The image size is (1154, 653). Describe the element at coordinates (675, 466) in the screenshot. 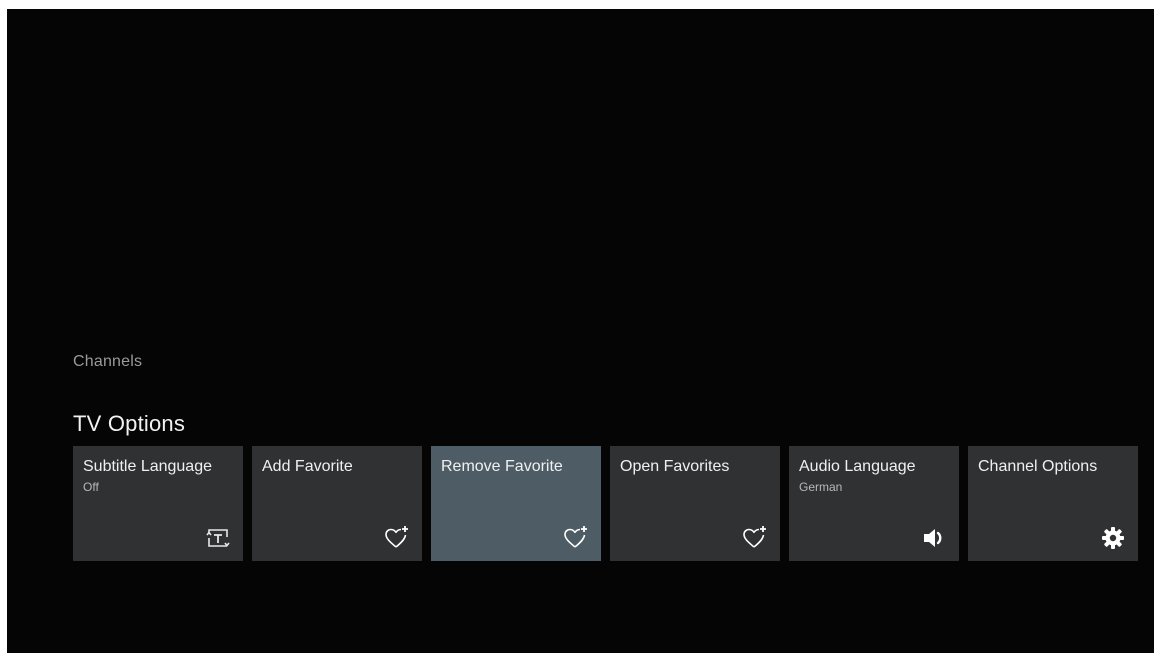

I see `card-label: Open Favorites` at that location.